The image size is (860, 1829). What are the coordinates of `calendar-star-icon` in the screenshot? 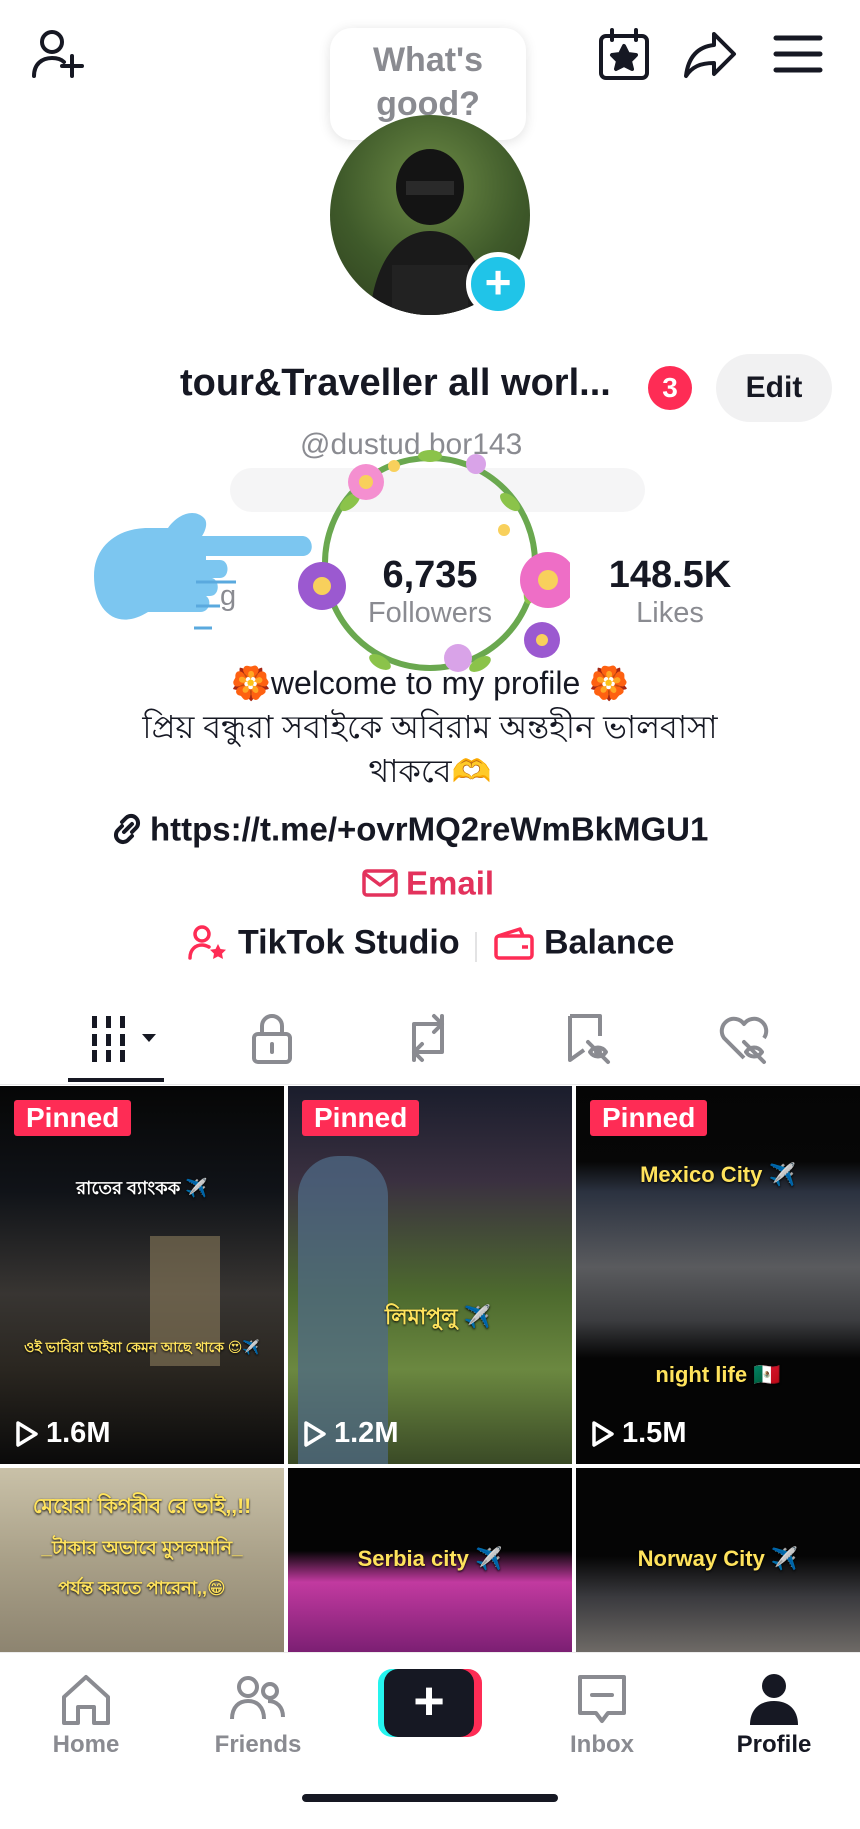 It's located at (624, 54).